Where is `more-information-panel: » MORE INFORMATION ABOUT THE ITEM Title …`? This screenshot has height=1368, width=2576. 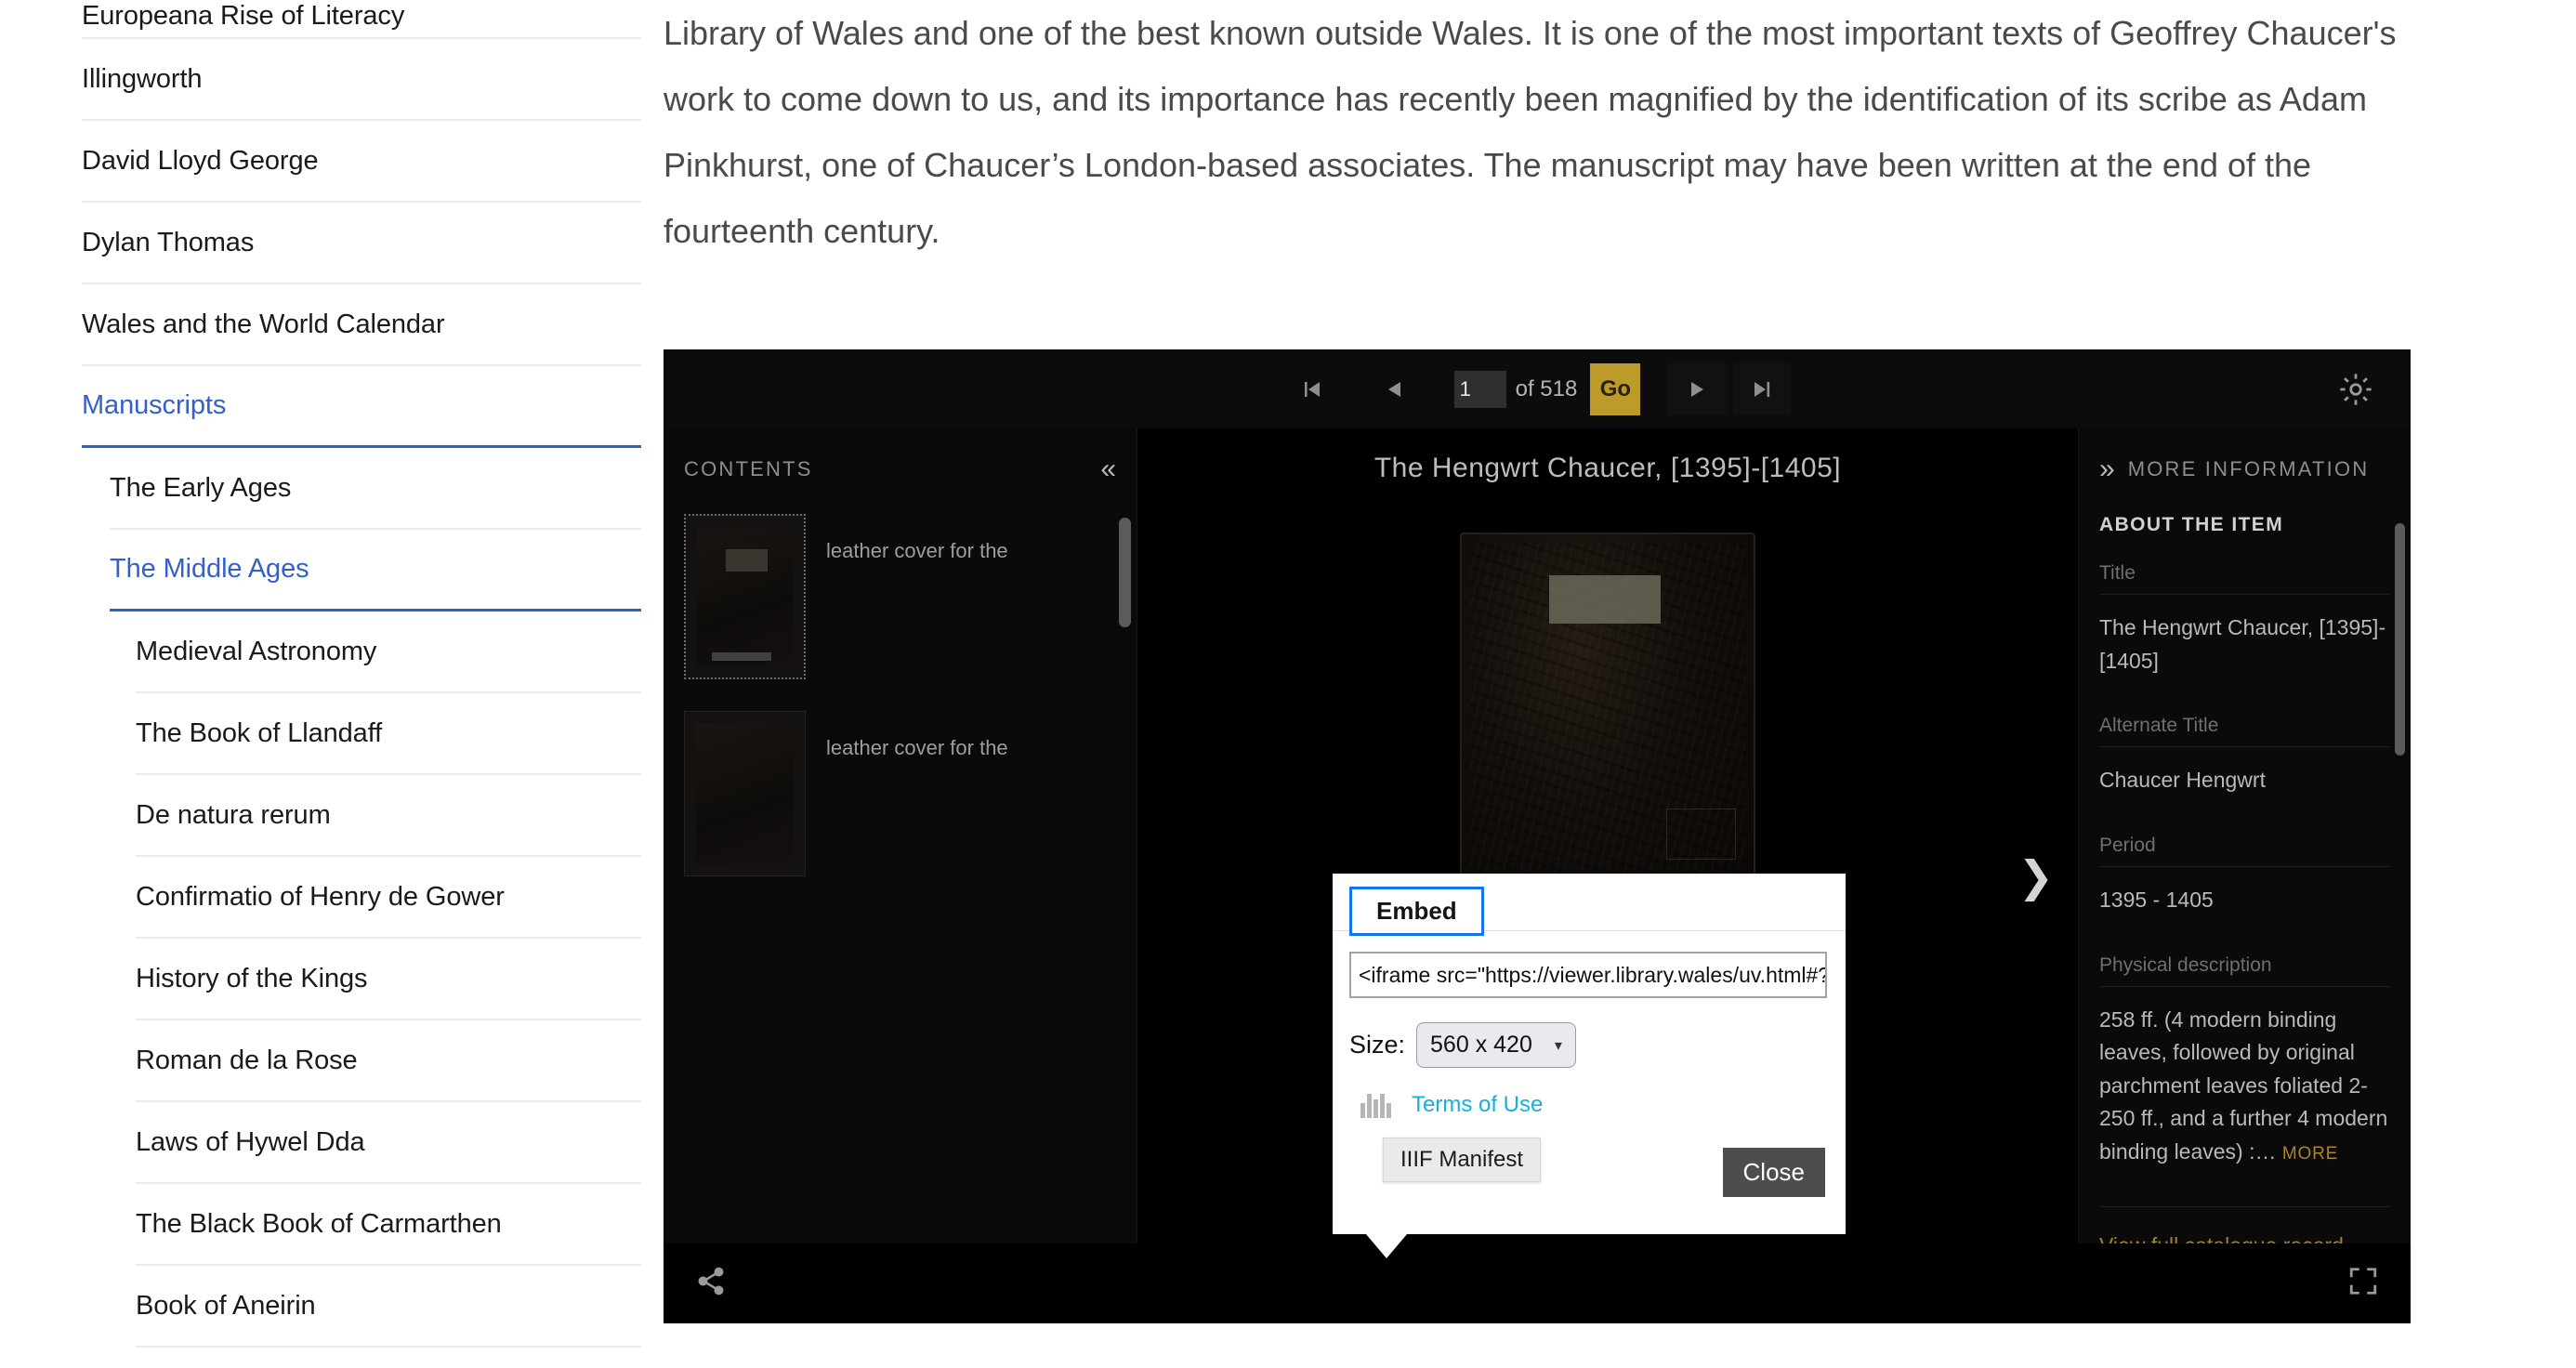 more-information-panel: » MORE INFORMATION ABOUT THE ITEM Title … is located at coordinates (2244, 875).